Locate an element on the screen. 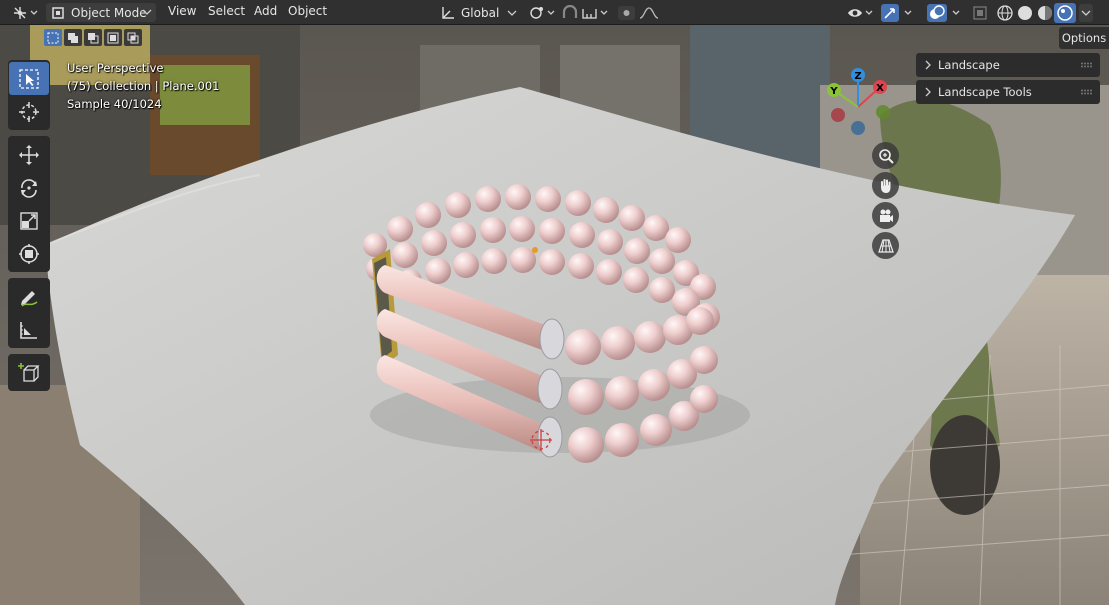 The image size is (1109, 605). tool-add-cube is located at coordinates (29, 372).